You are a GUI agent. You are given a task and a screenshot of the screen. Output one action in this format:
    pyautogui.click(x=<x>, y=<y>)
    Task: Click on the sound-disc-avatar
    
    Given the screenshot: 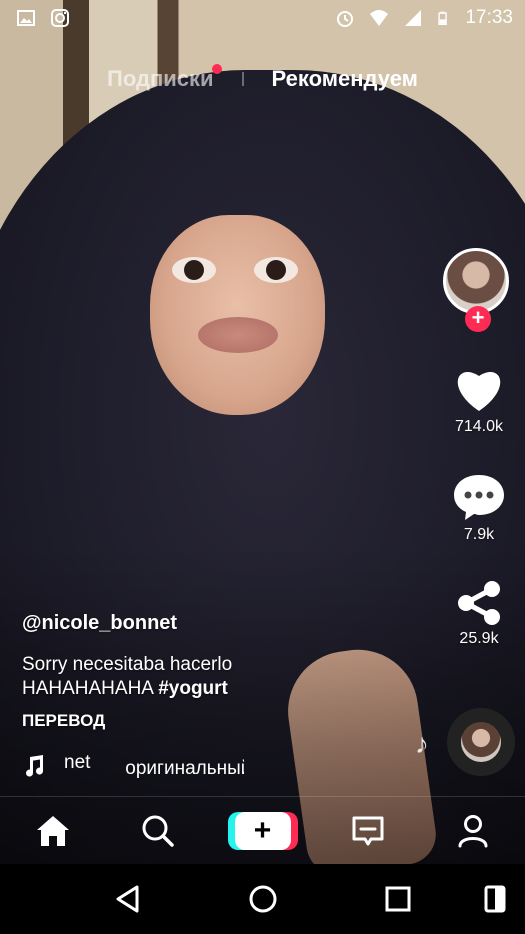 What is the action you would take?
    pyautogui.click(x=481, y=742)
    